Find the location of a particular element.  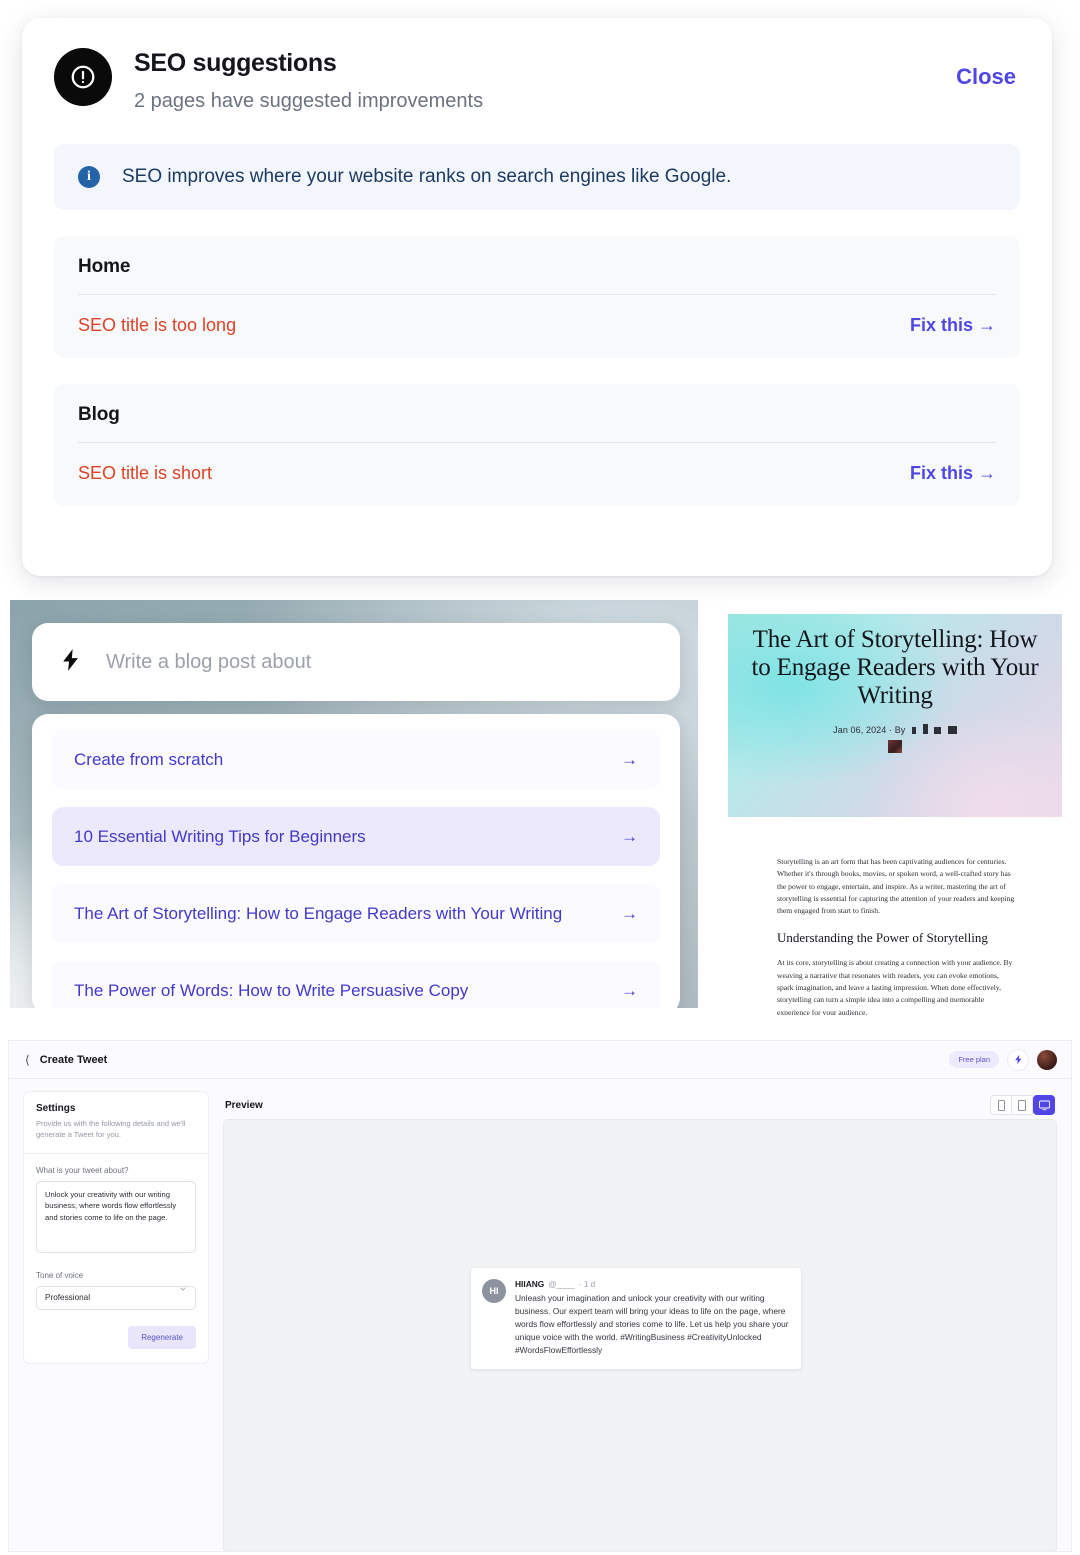

suggestion-create-from-scratch: Create from scratch → is located at coordinates (356, 759).